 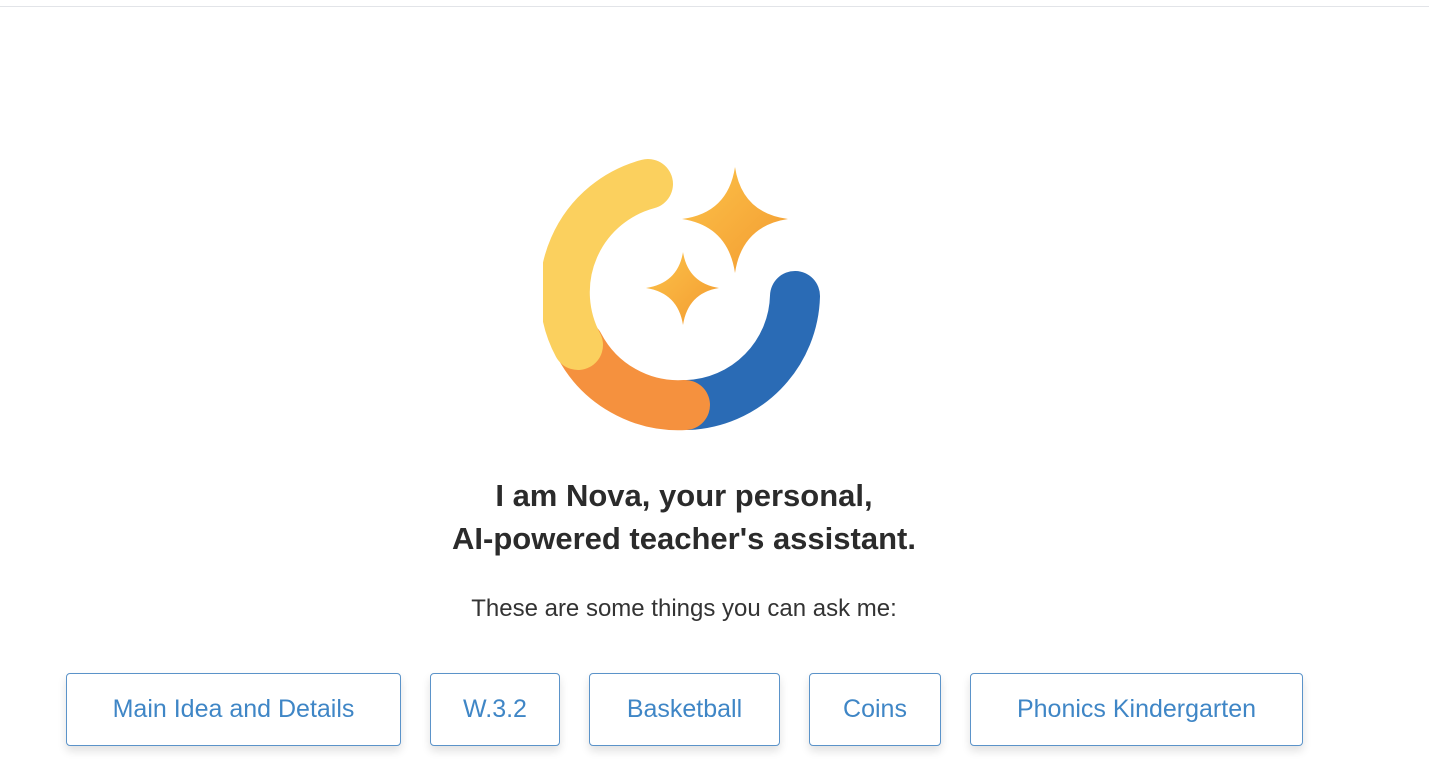 What do you see at coordinates (684, 538) in the screenshot?
I see `welcome-heading-line-2: AI-powered teacher's assistant.` at bounding box center [684, 538].